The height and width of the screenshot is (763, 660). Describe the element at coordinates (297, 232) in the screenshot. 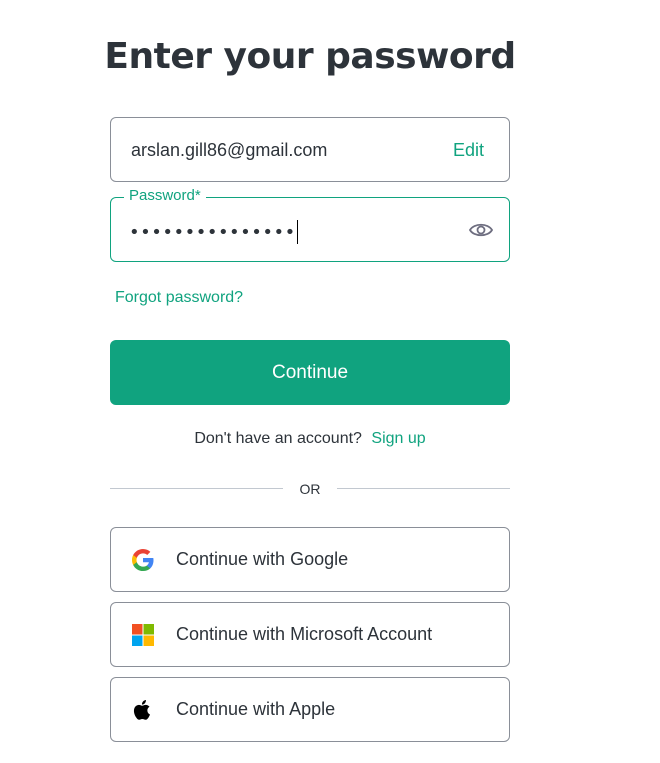

I see `text-caret` at that location.